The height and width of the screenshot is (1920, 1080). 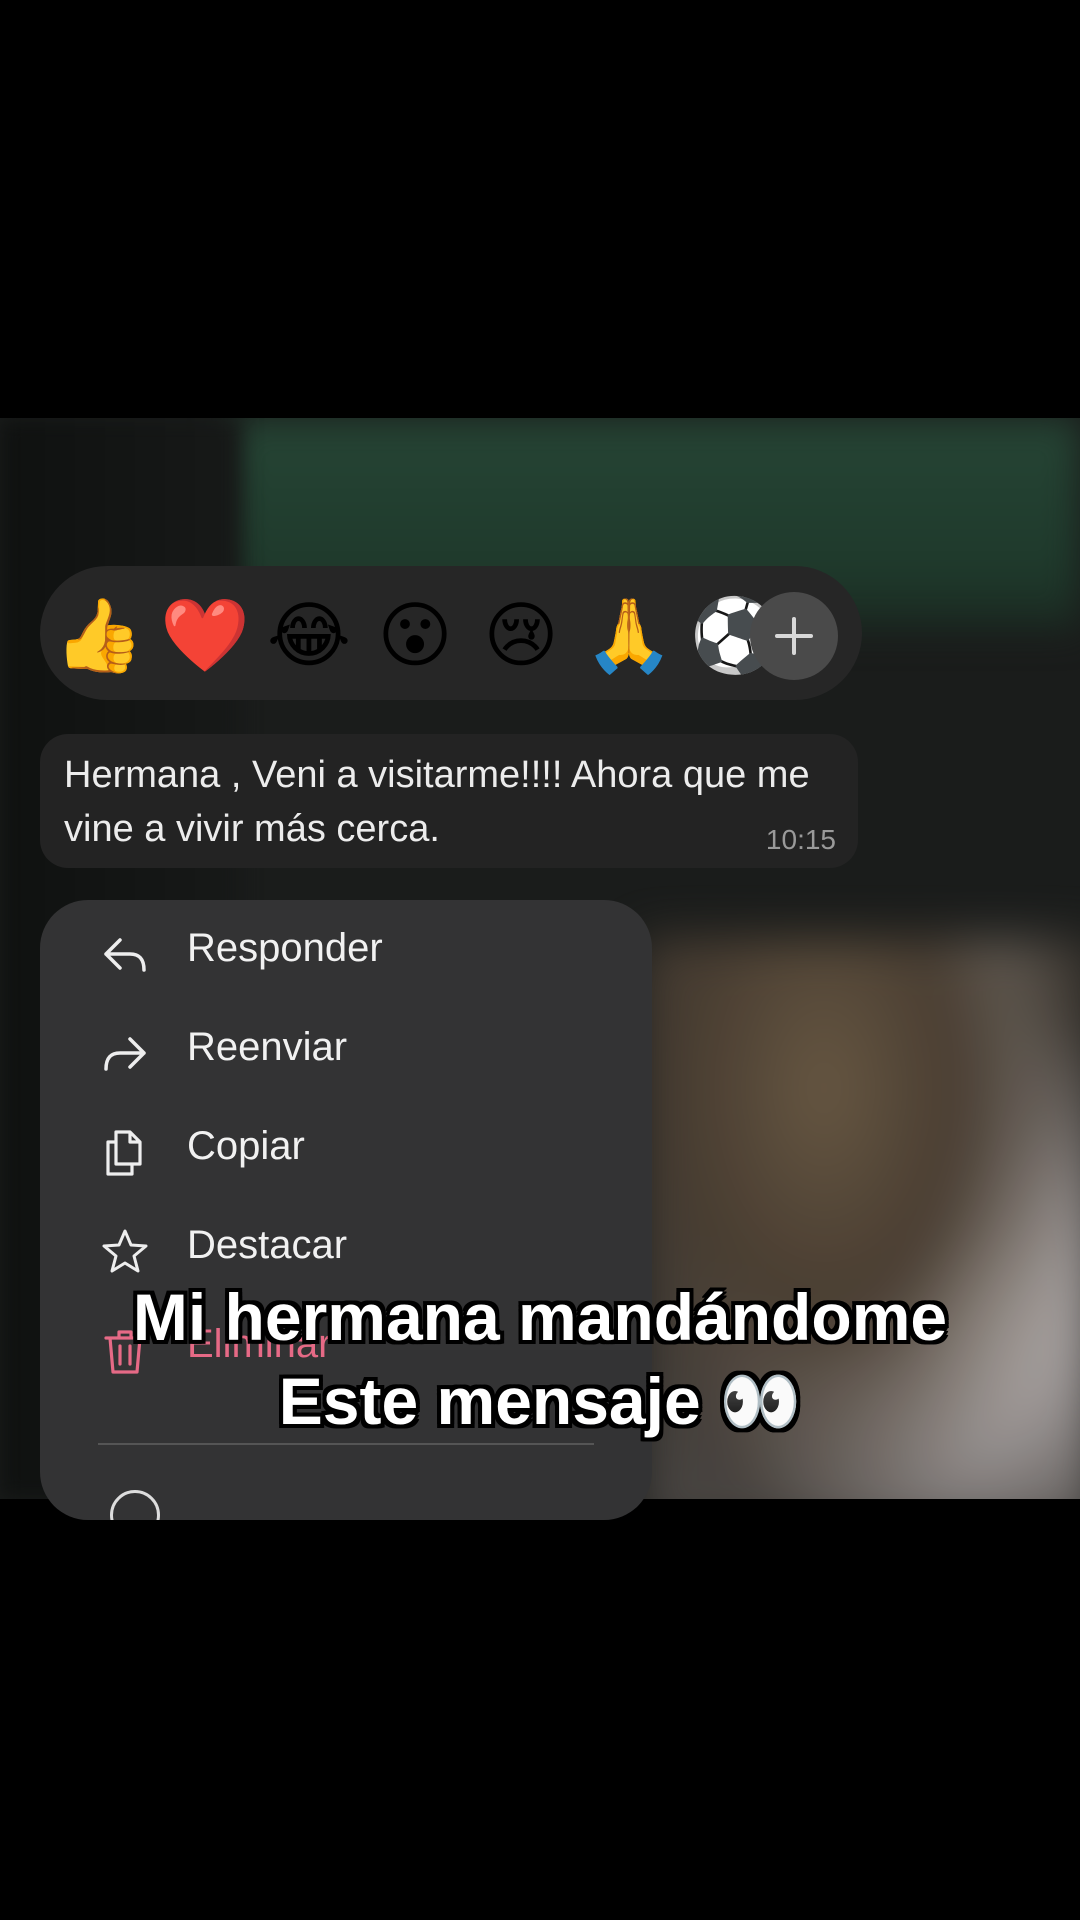 What do you see at coordinates (135, 1505) in the screenshot?
I see `partial-menu-icon` at bounding box center [135, 1505].